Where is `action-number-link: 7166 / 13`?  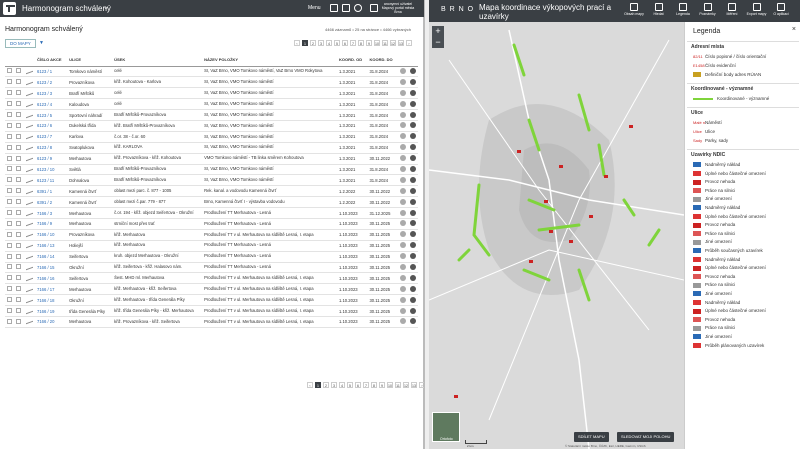 action-number-link: 7166 / 13 is located at coordinates (45, 245).